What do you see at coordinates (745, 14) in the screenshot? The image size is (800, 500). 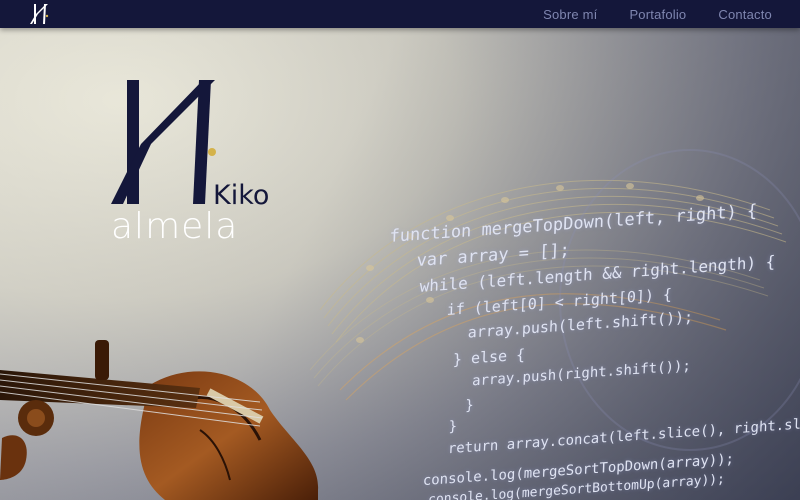 I see `nav-link-contacto: Contacto` at bounding box center [745, 14].